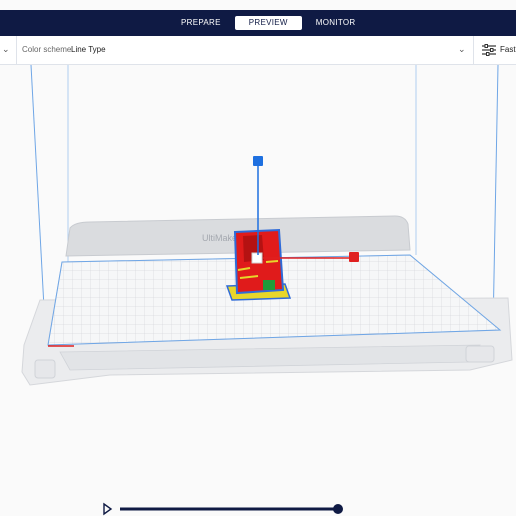 The height and width of the screenshot is (516, 516). I want to click on tab-monitor: MONITOR, so click(336, 23).